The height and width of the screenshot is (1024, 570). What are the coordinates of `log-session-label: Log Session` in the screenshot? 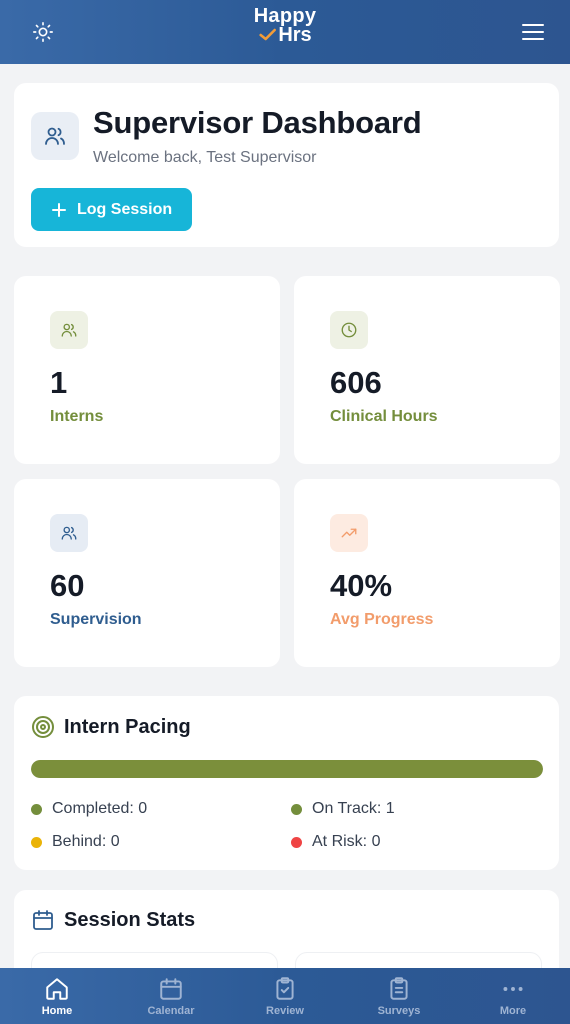 It's located at (125, 209).